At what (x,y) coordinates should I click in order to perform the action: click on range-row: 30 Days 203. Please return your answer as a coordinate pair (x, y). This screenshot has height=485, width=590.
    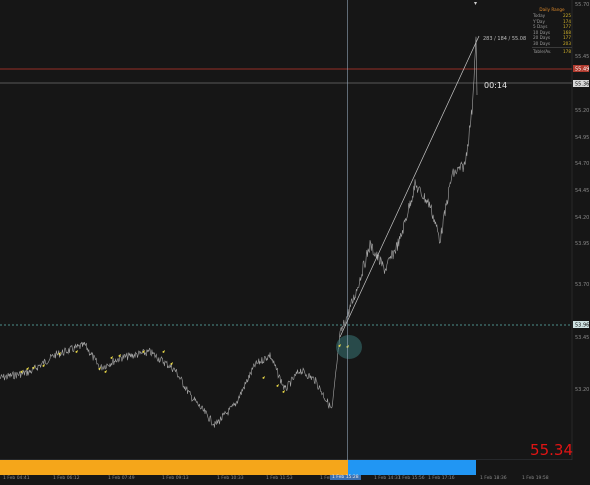
    Looking at the image, I should click on (552, 43).